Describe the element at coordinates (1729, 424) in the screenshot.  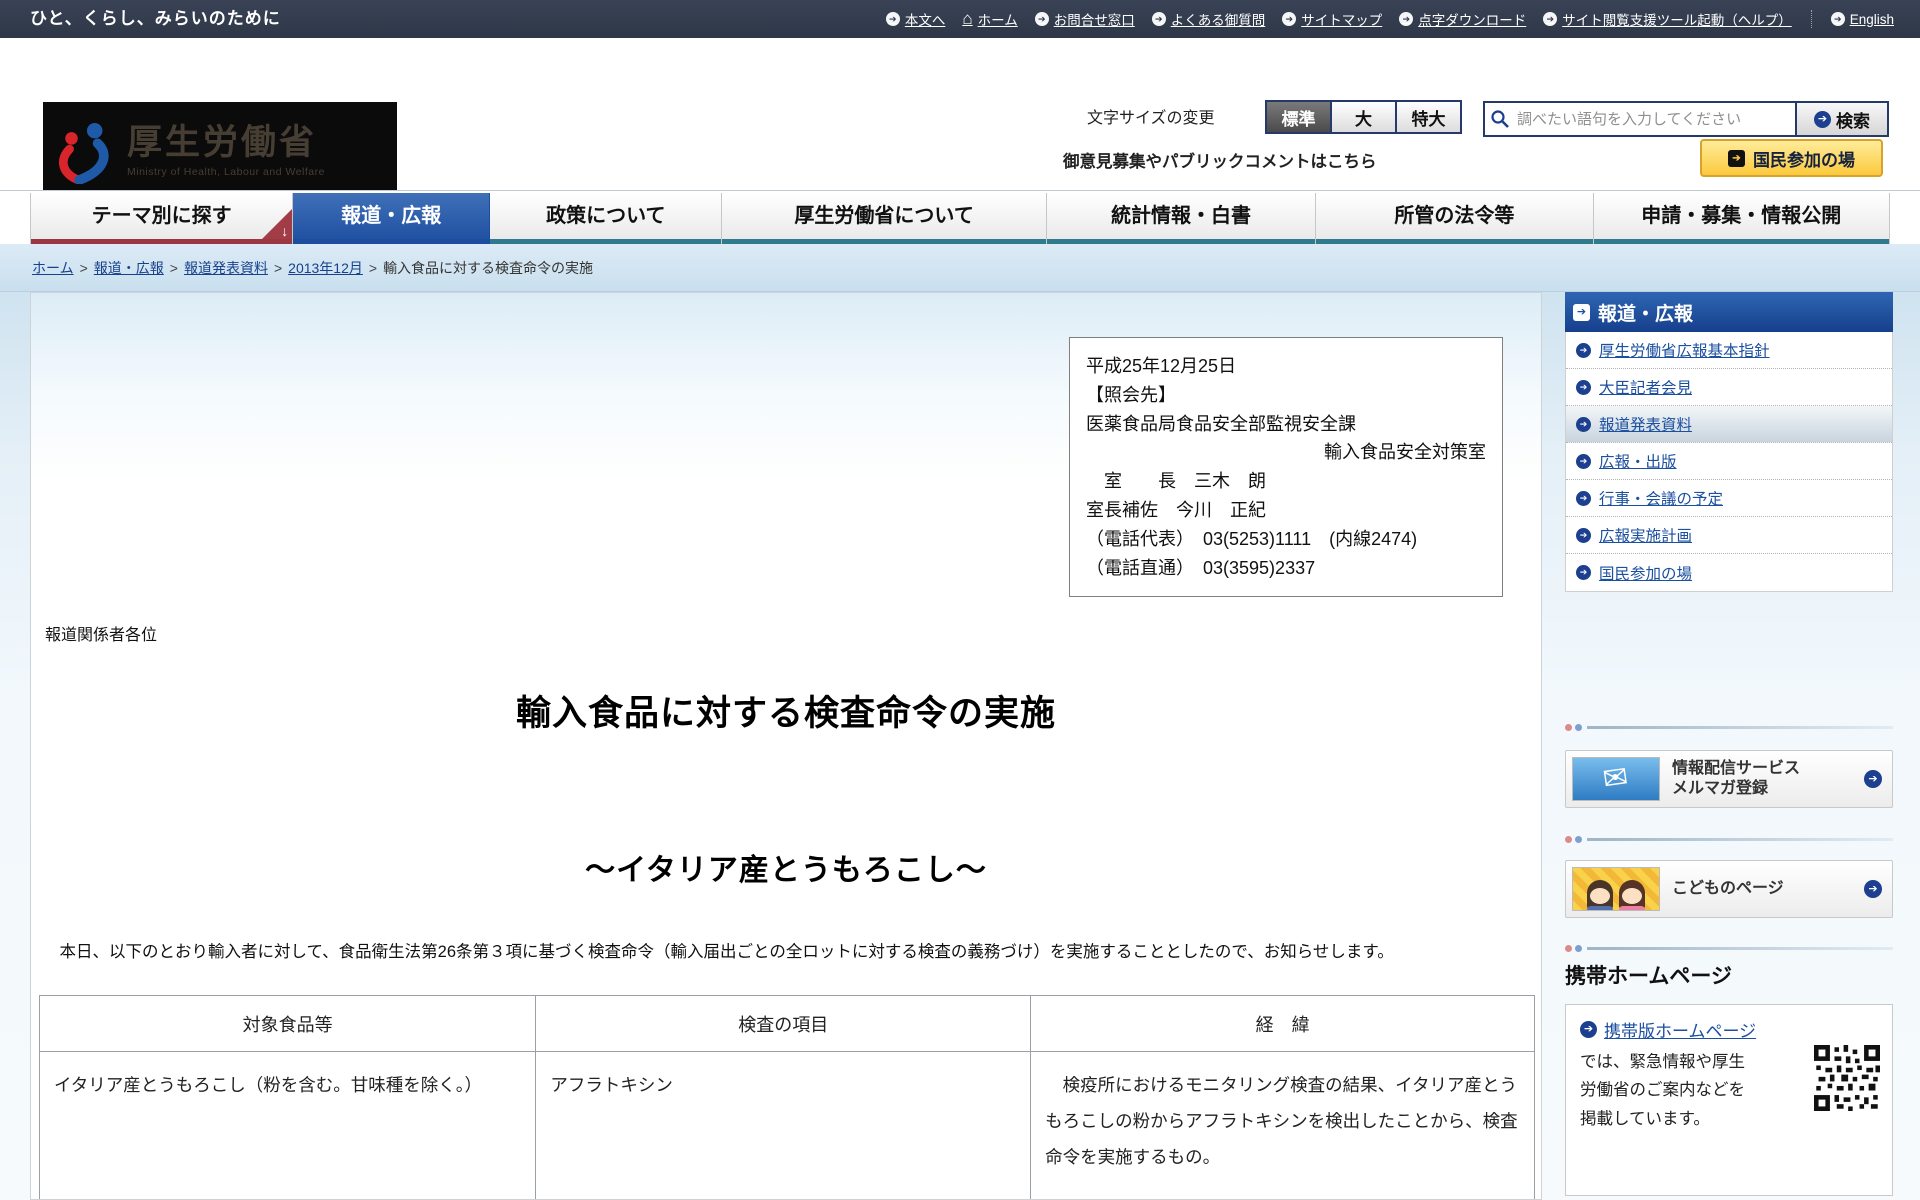
I see `sidebar-item-press-releases: ➔ 報道発表資料` at that location.